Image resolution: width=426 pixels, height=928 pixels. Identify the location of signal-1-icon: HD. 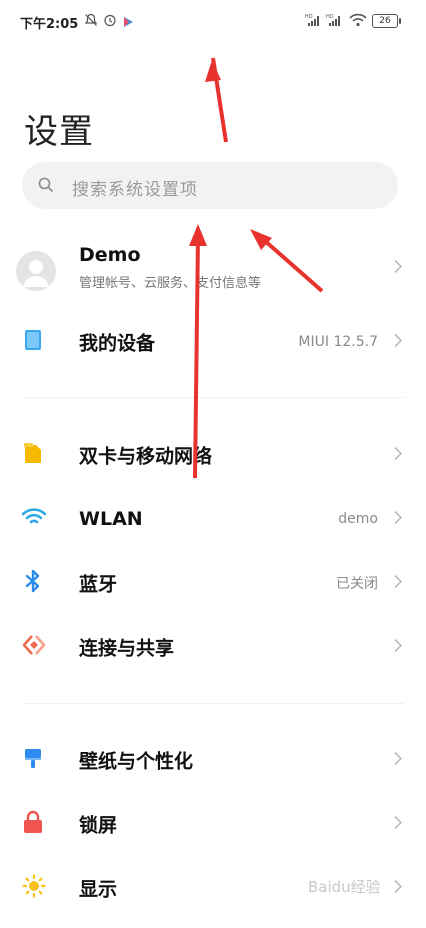
(314, 21).